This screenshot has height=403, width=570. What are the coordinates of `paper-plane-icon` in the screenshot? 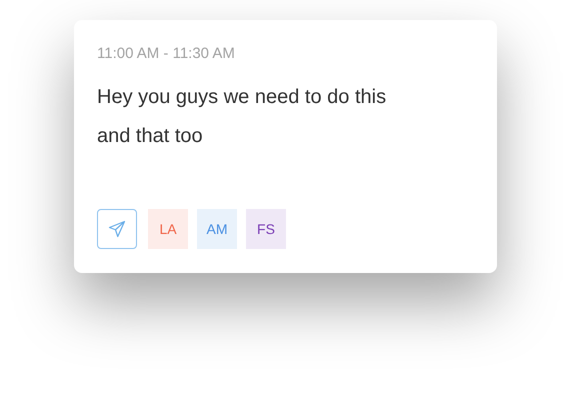 It's located at (117, 229).